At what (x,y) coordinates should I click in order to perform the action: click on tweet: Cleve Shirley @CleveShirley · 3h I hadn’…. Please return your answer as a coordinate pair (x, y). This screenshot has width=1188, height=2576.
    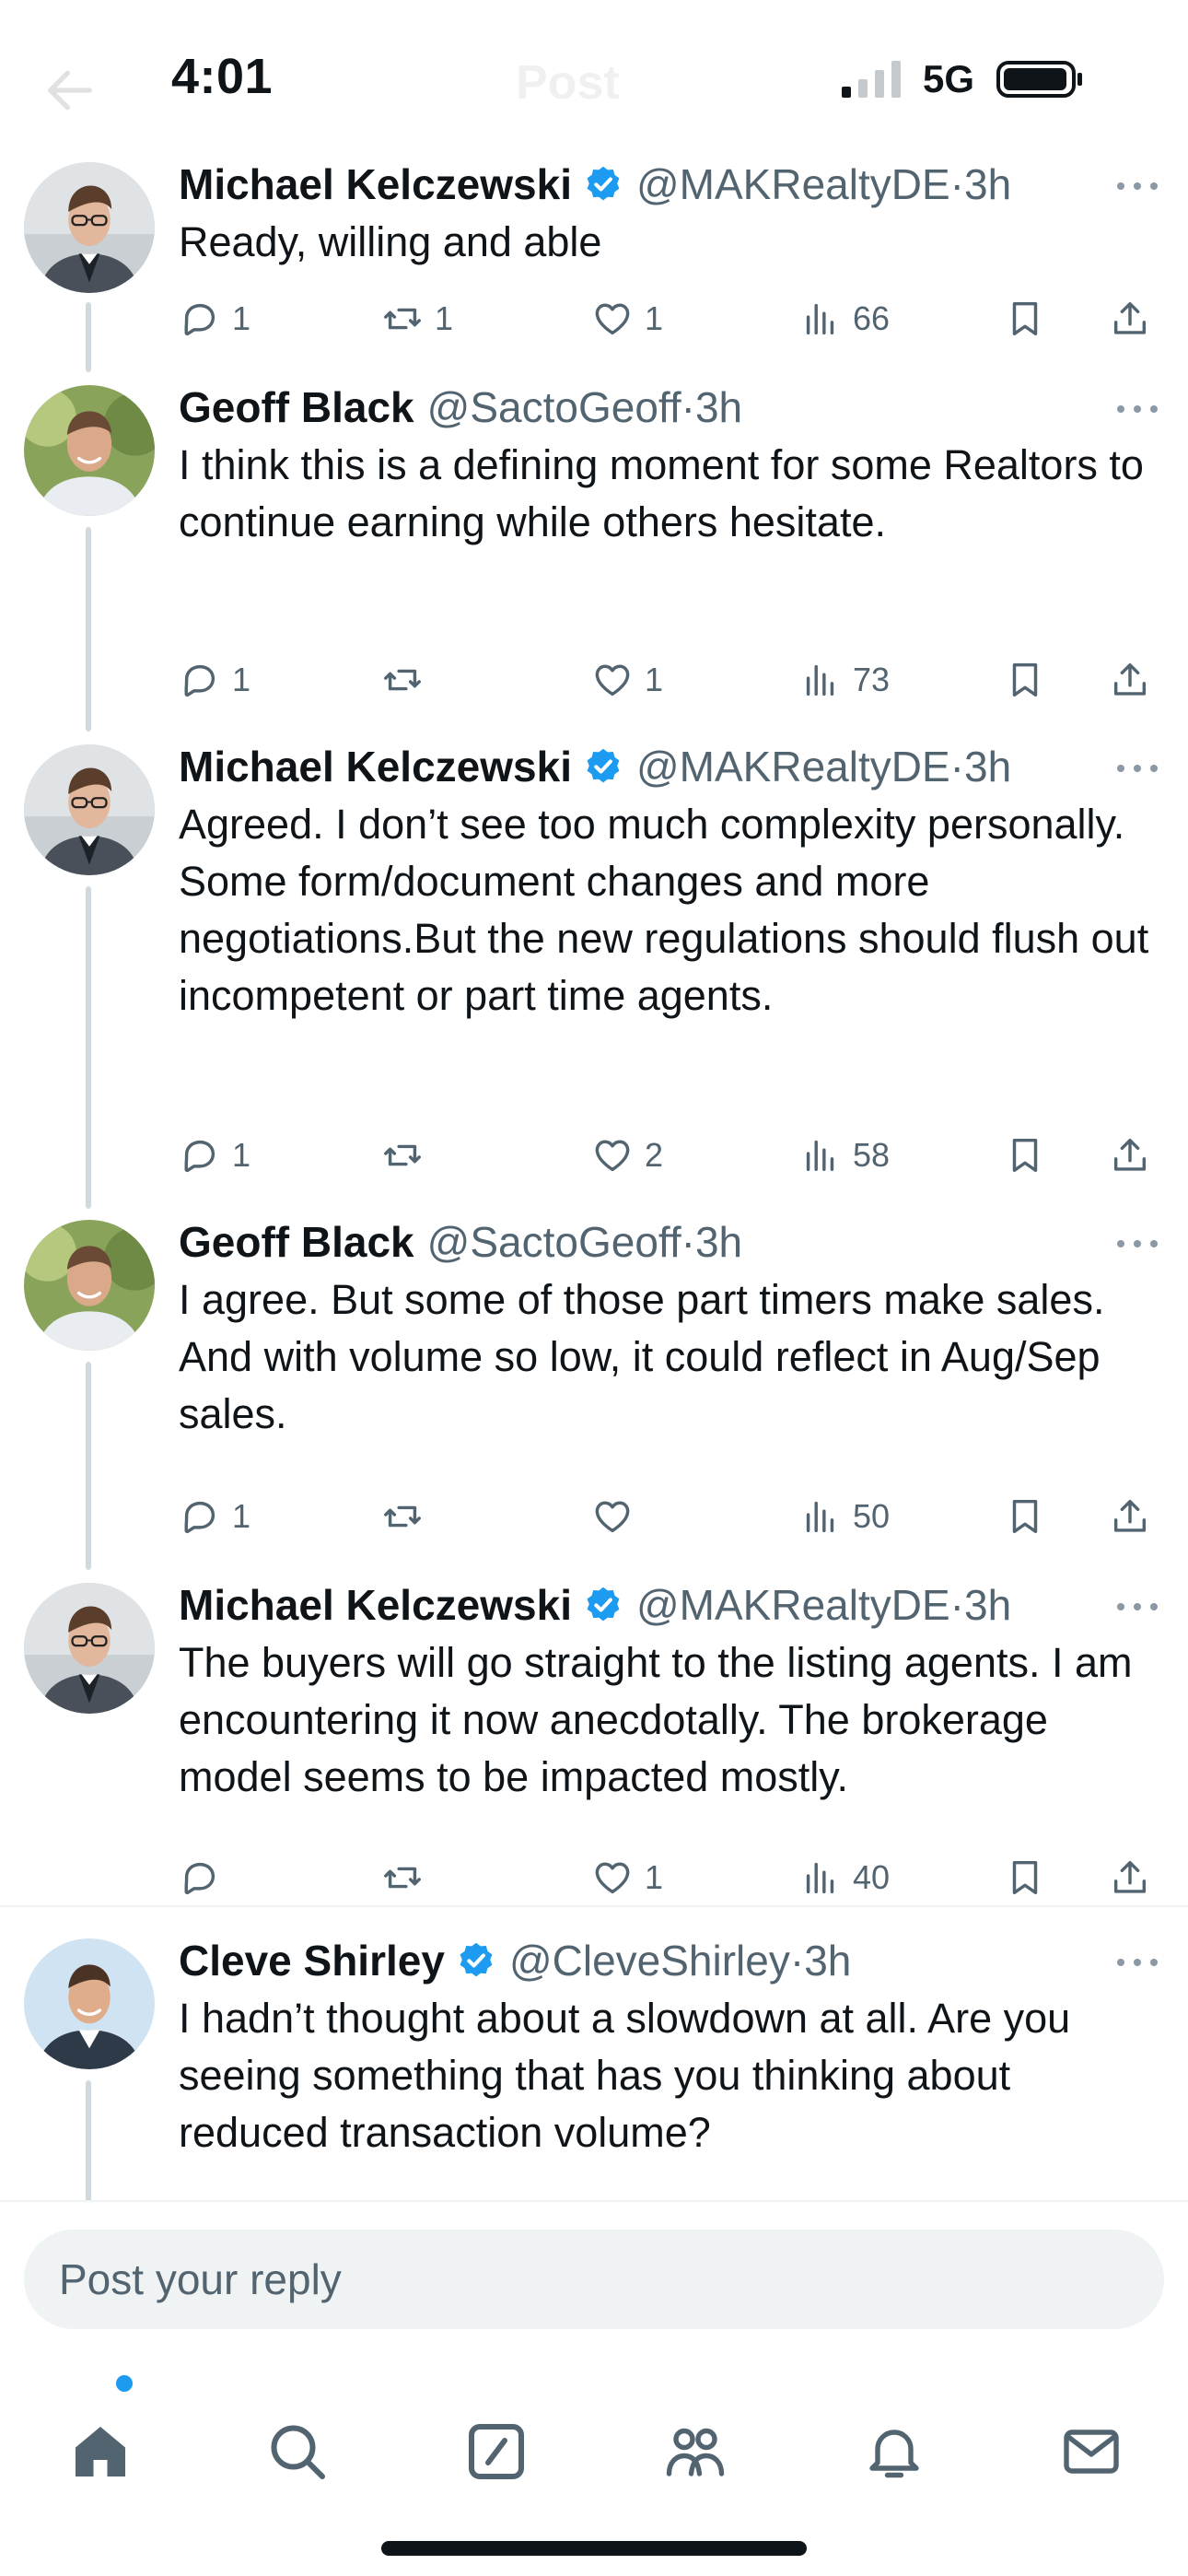
    Looking at the image, I should click on (594, 2055).